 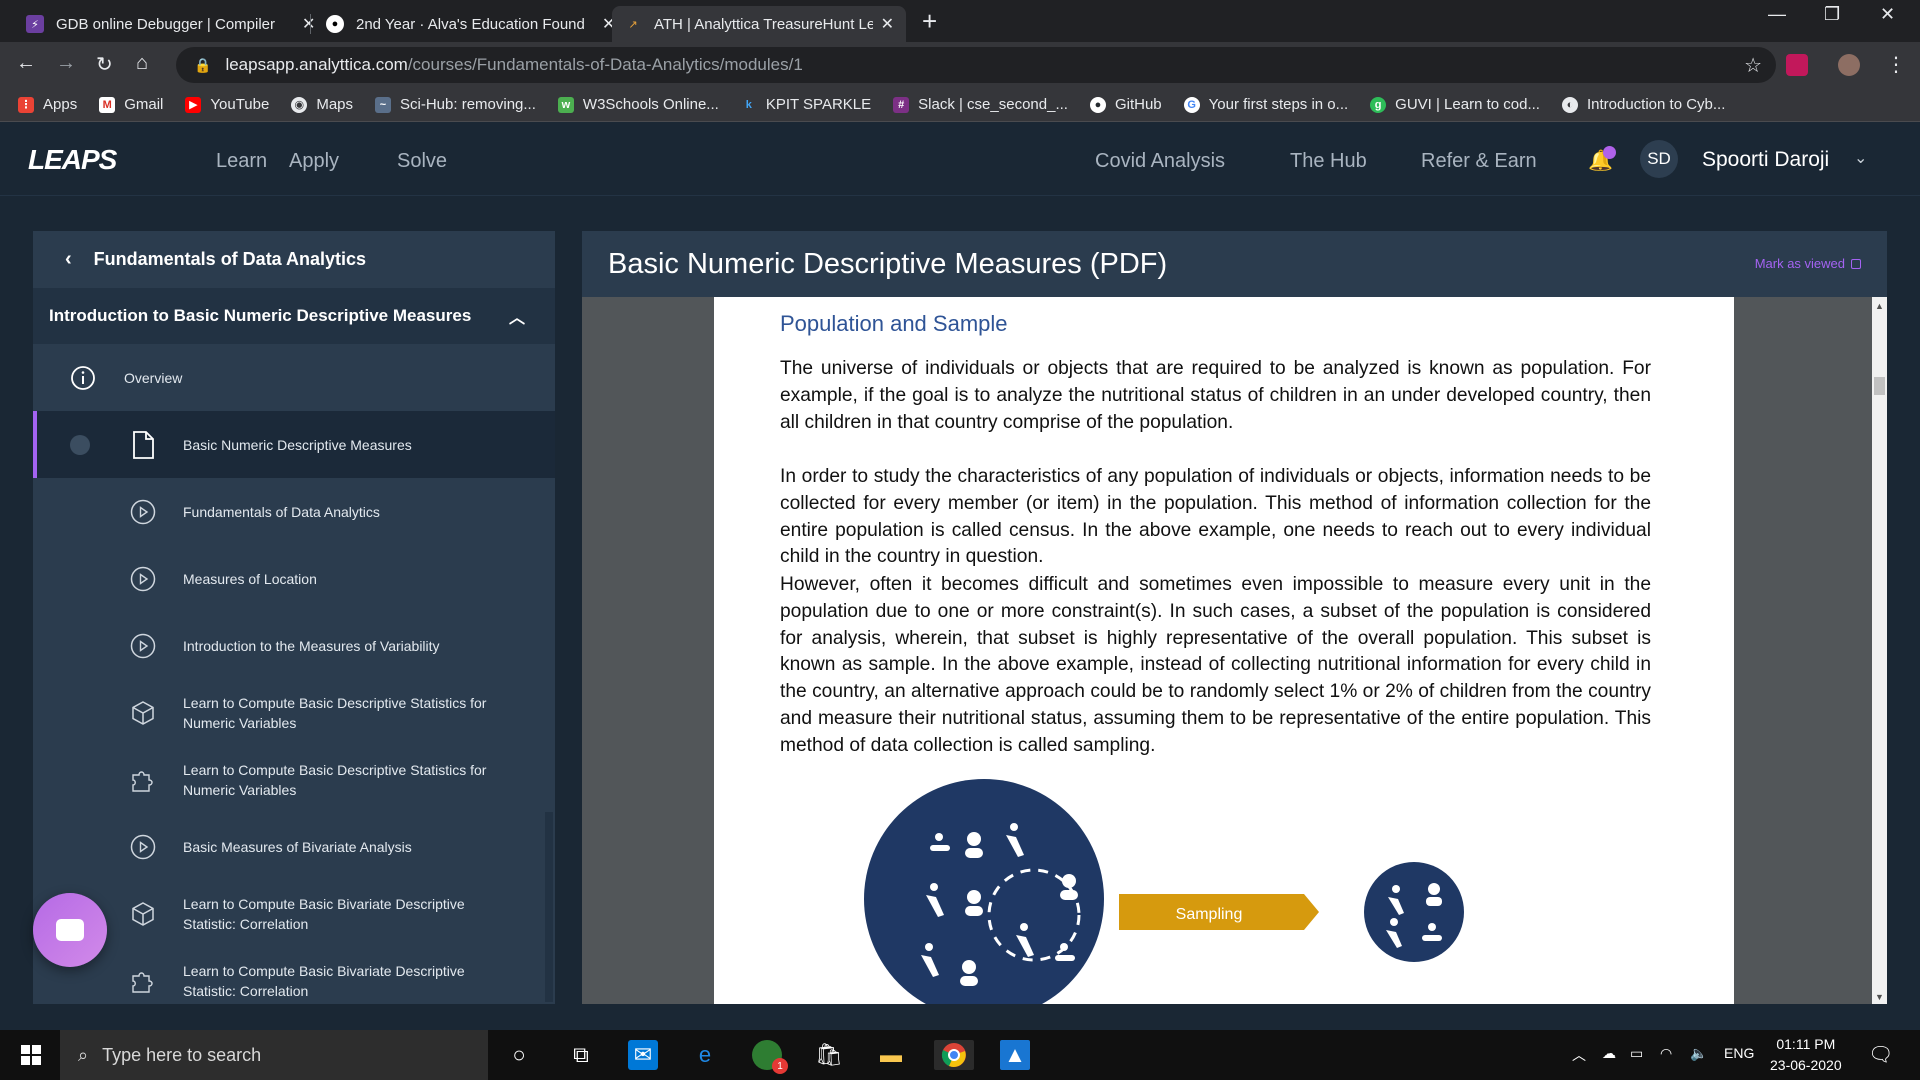 What do you see at coordinates (250, 578) in the screenshot?
I see `sidebar-item-label: Measures of Location` at bounding box center [250, 578].